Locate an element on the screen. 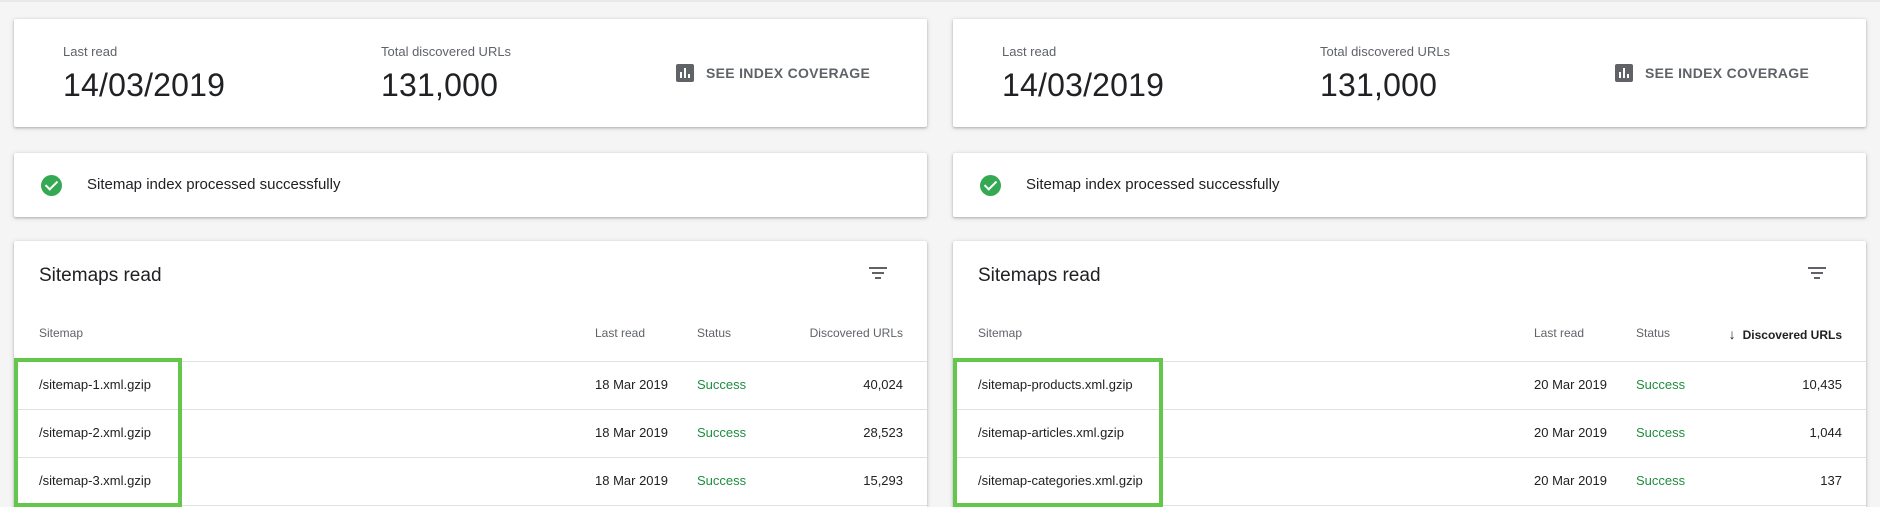 This screenshot has height=507, width=1880. sort-descending-icon: ↓ is located at coordinates (1732, 334).